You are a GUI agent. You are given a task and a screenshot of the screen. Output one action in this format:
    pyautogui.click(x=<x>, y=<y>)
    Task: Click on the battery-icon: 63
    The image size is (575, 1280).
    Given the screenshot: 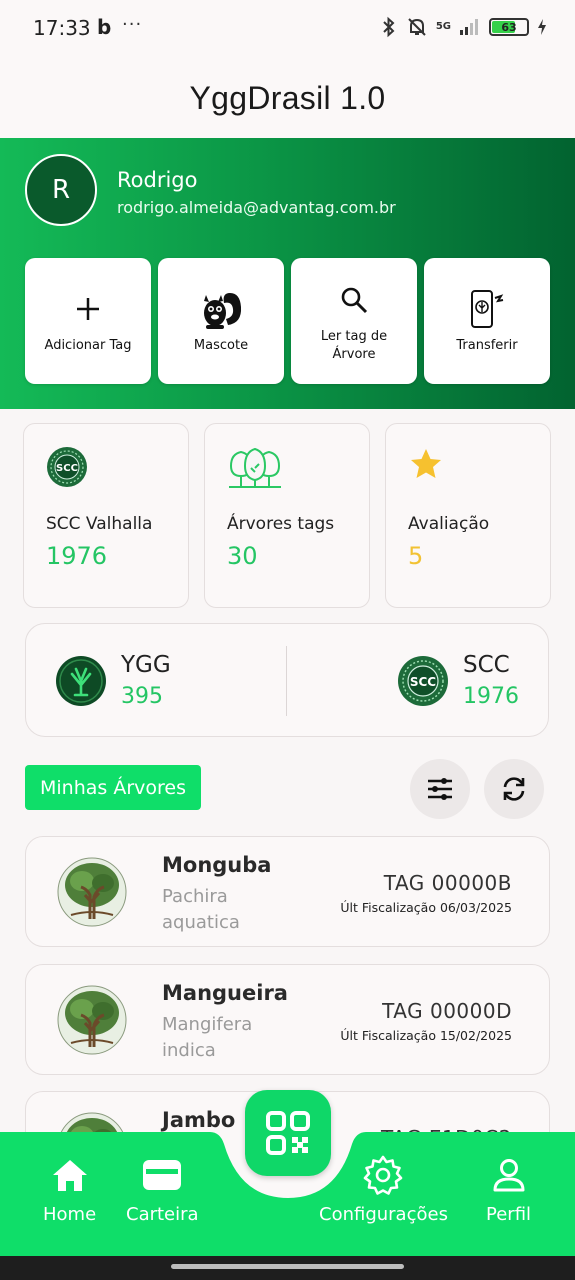 What is the action you would take?
    pyautogui.click(x=509, y=27)
    